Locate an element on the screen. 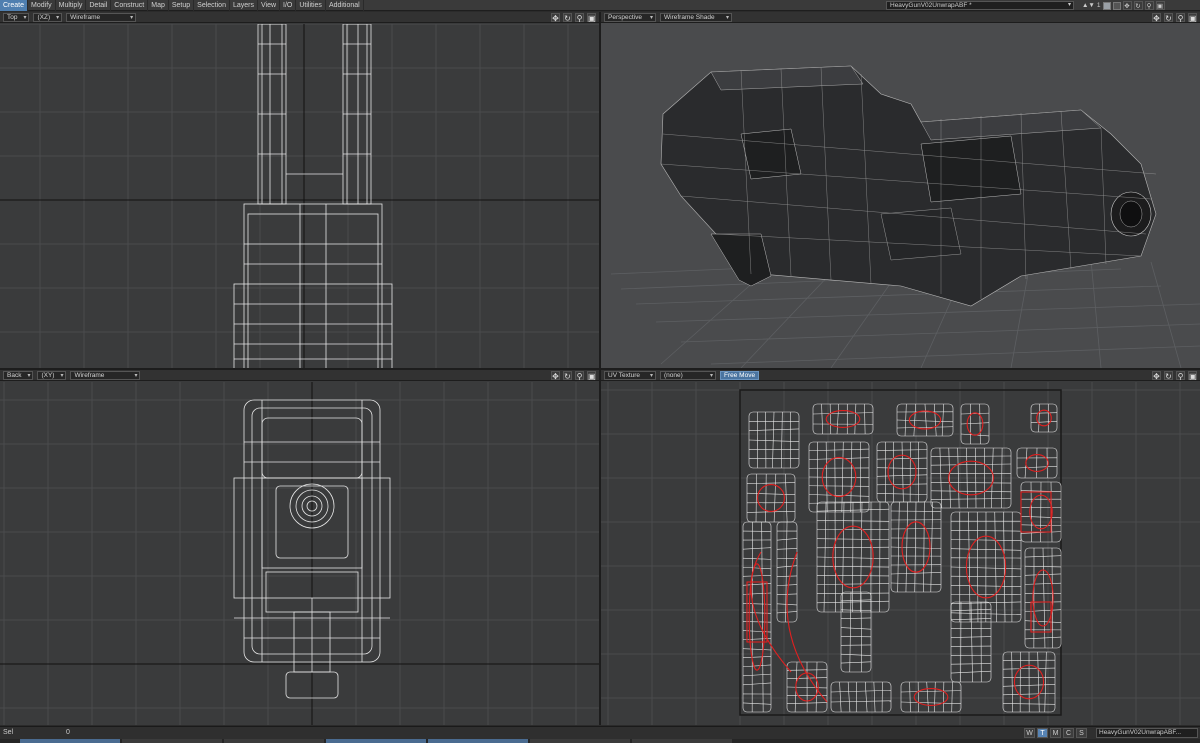 This screenshot has height=743, width=1200. menu-tab-map: Map is located at coordinates (158, 5).